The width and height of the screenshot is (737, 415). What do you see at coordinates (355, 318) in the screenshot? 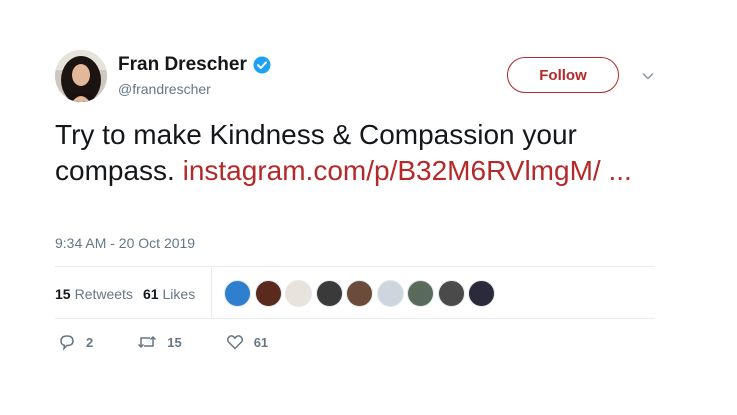
I see `divider-bottom` at bounding box center [355, 318].